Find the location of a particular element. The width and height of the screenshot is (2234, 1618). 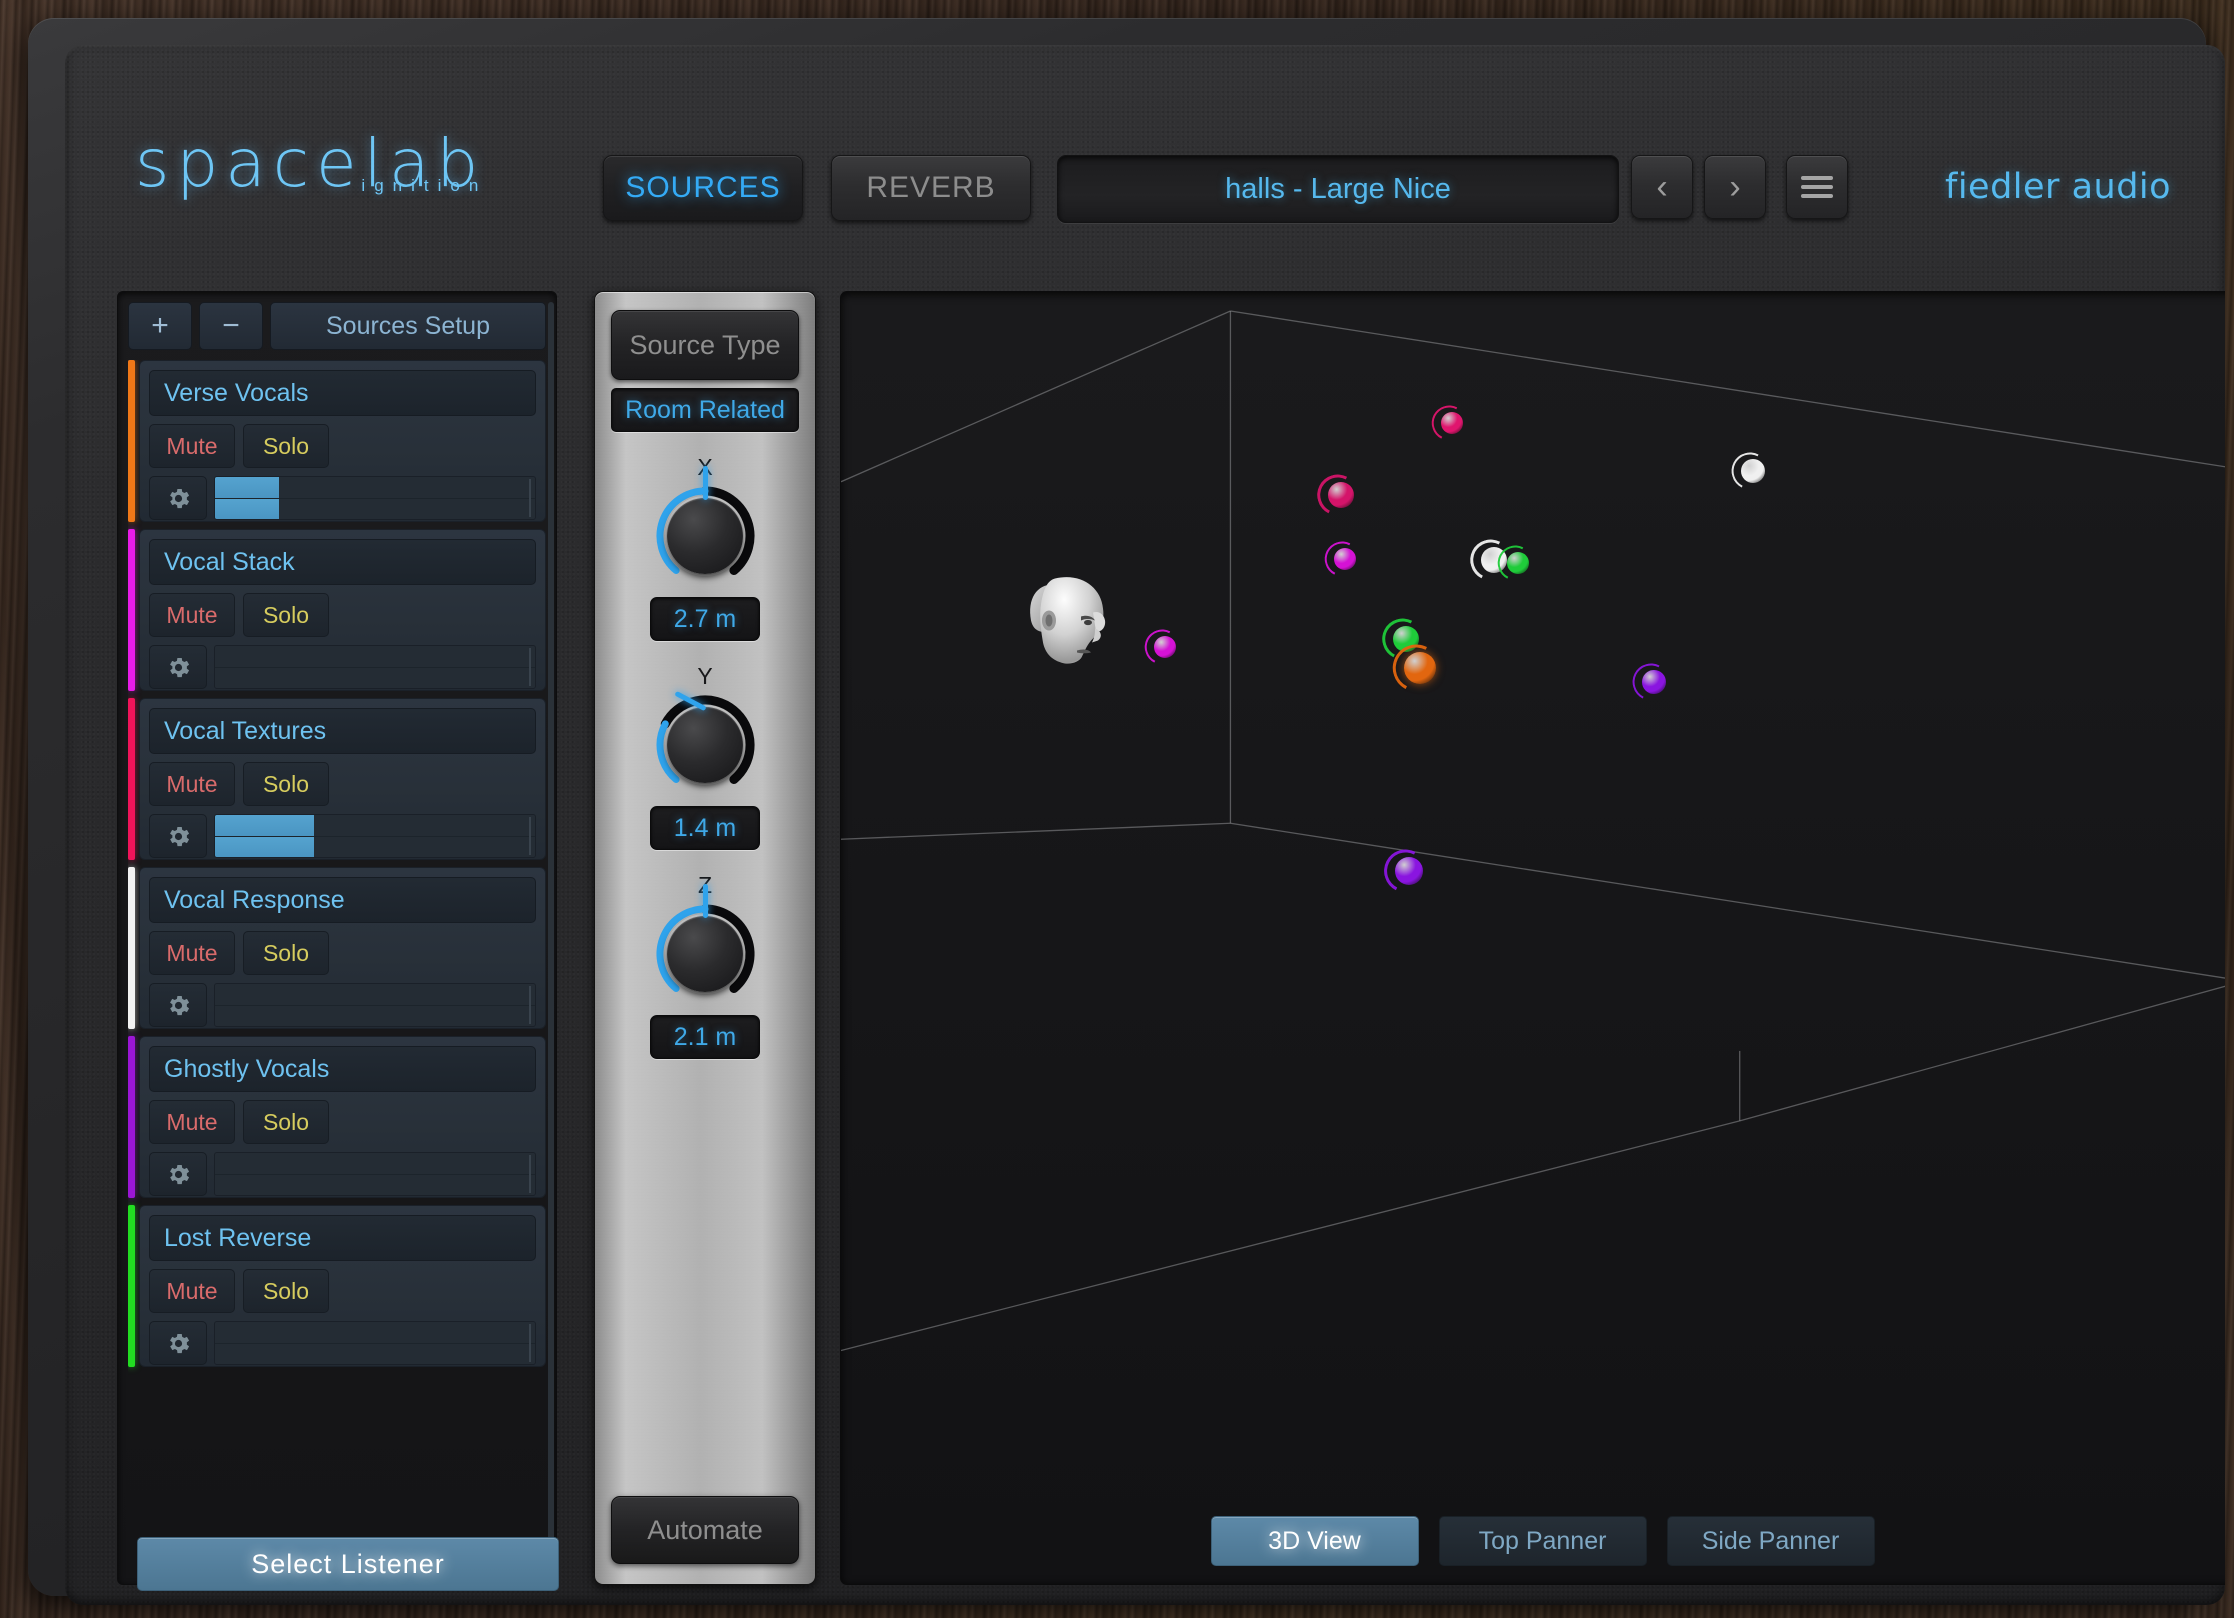

select-listener-label: Select Listener is located at coordinates (348, 1563).